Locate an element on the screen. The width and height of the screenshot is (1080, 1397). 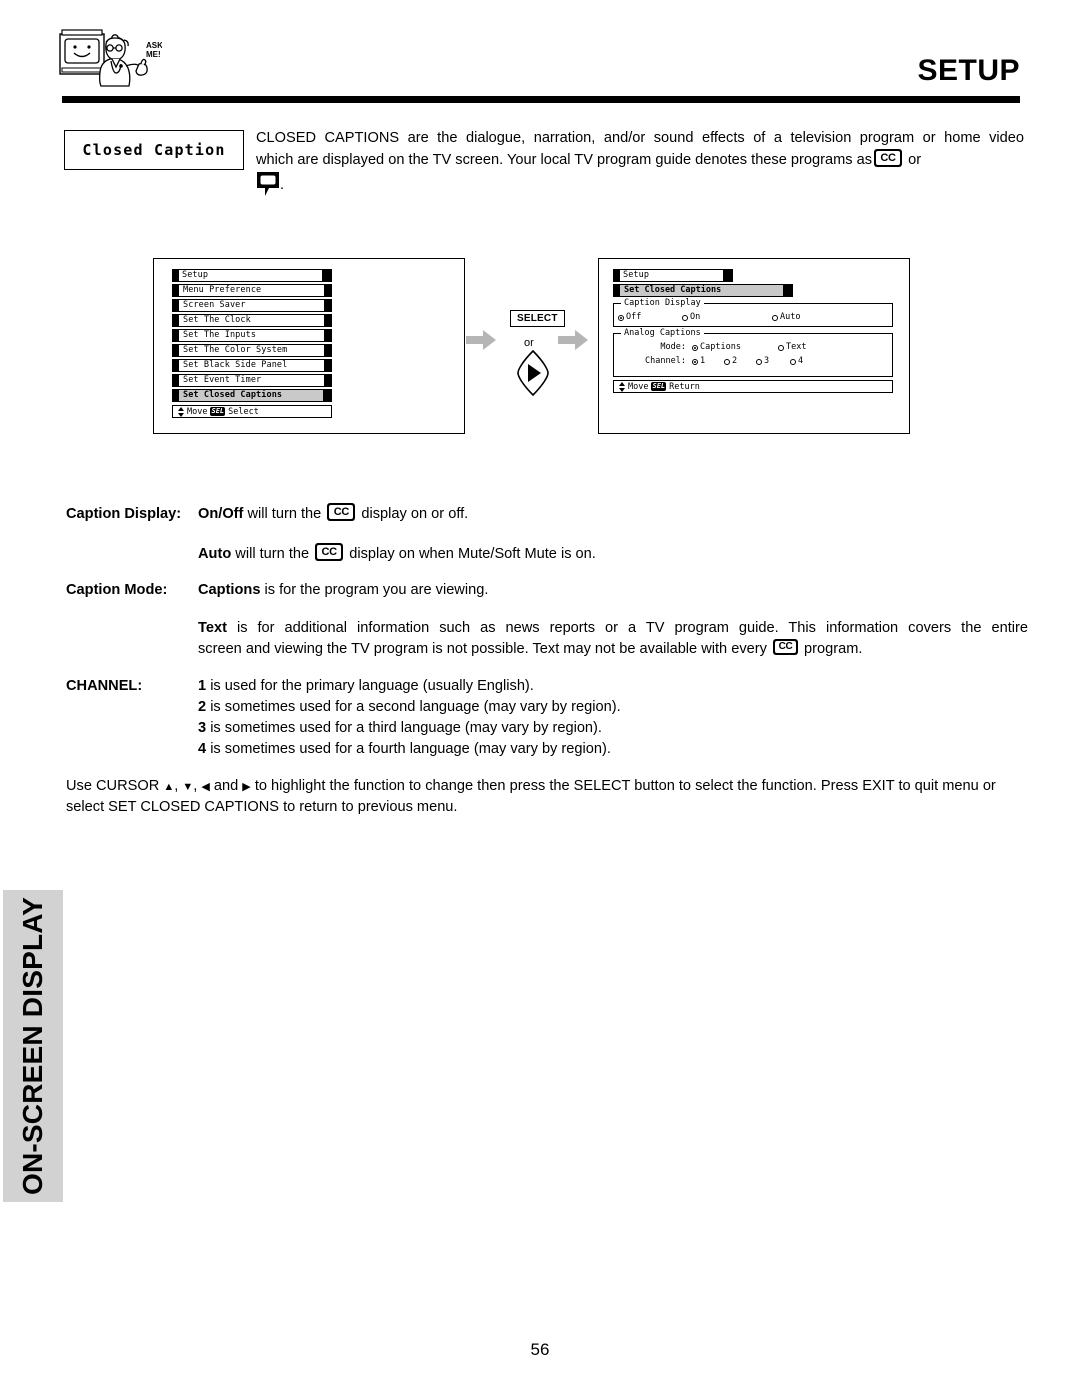
flow-arrow-right-icon is located at coordinates (573, 340).